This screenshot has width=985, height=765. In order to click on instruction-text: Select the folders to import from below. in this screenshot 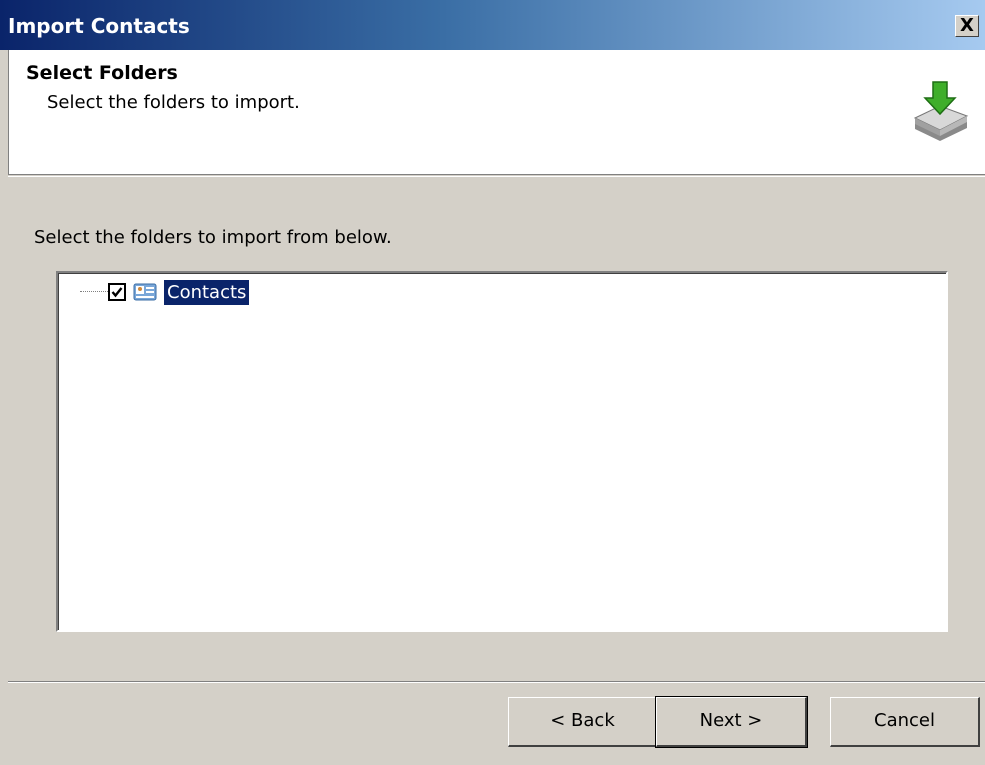, I will do `click(213, 237)`.